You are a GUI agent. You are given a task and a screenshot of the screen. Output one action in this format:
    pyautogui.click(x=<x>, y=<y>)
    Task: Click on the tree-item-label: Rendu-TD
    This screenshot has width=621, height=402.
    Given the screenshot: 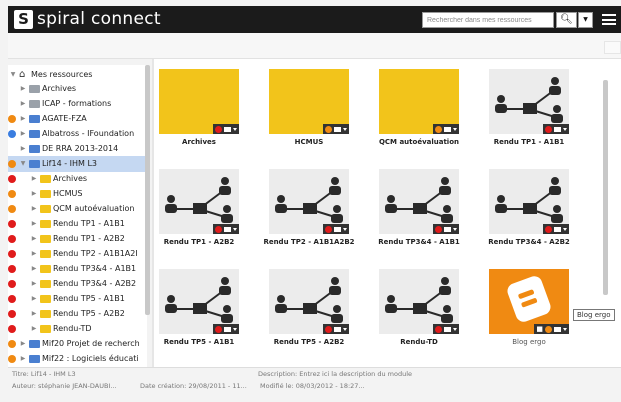 What is the action you would take?
    pyautogui.click(x=72, y=328)
    